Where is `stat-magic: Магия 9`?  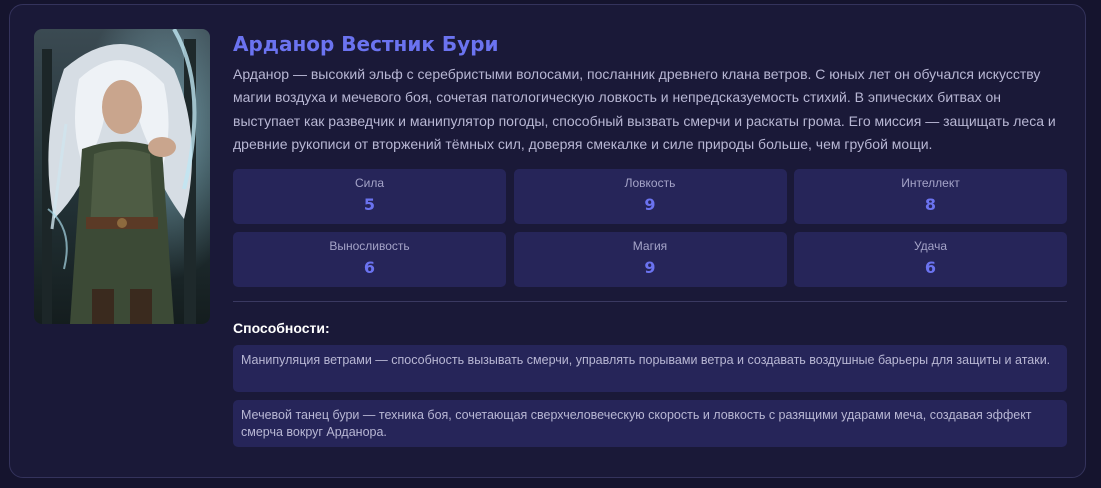
stat-magic: Магия 9 is located at coordinates (650, 259).